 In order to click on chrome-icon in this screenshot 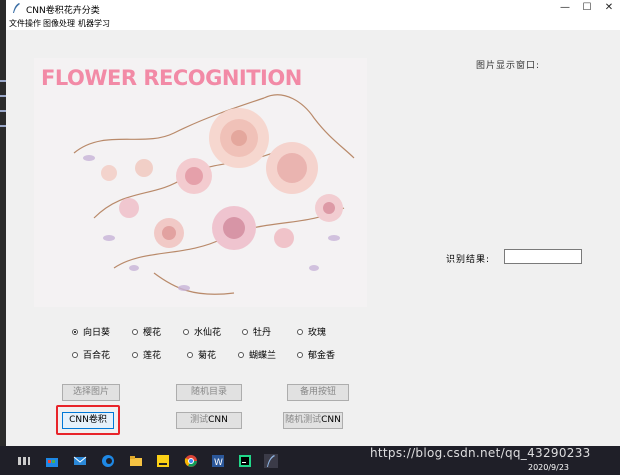, I will do `click(191, 461)`.